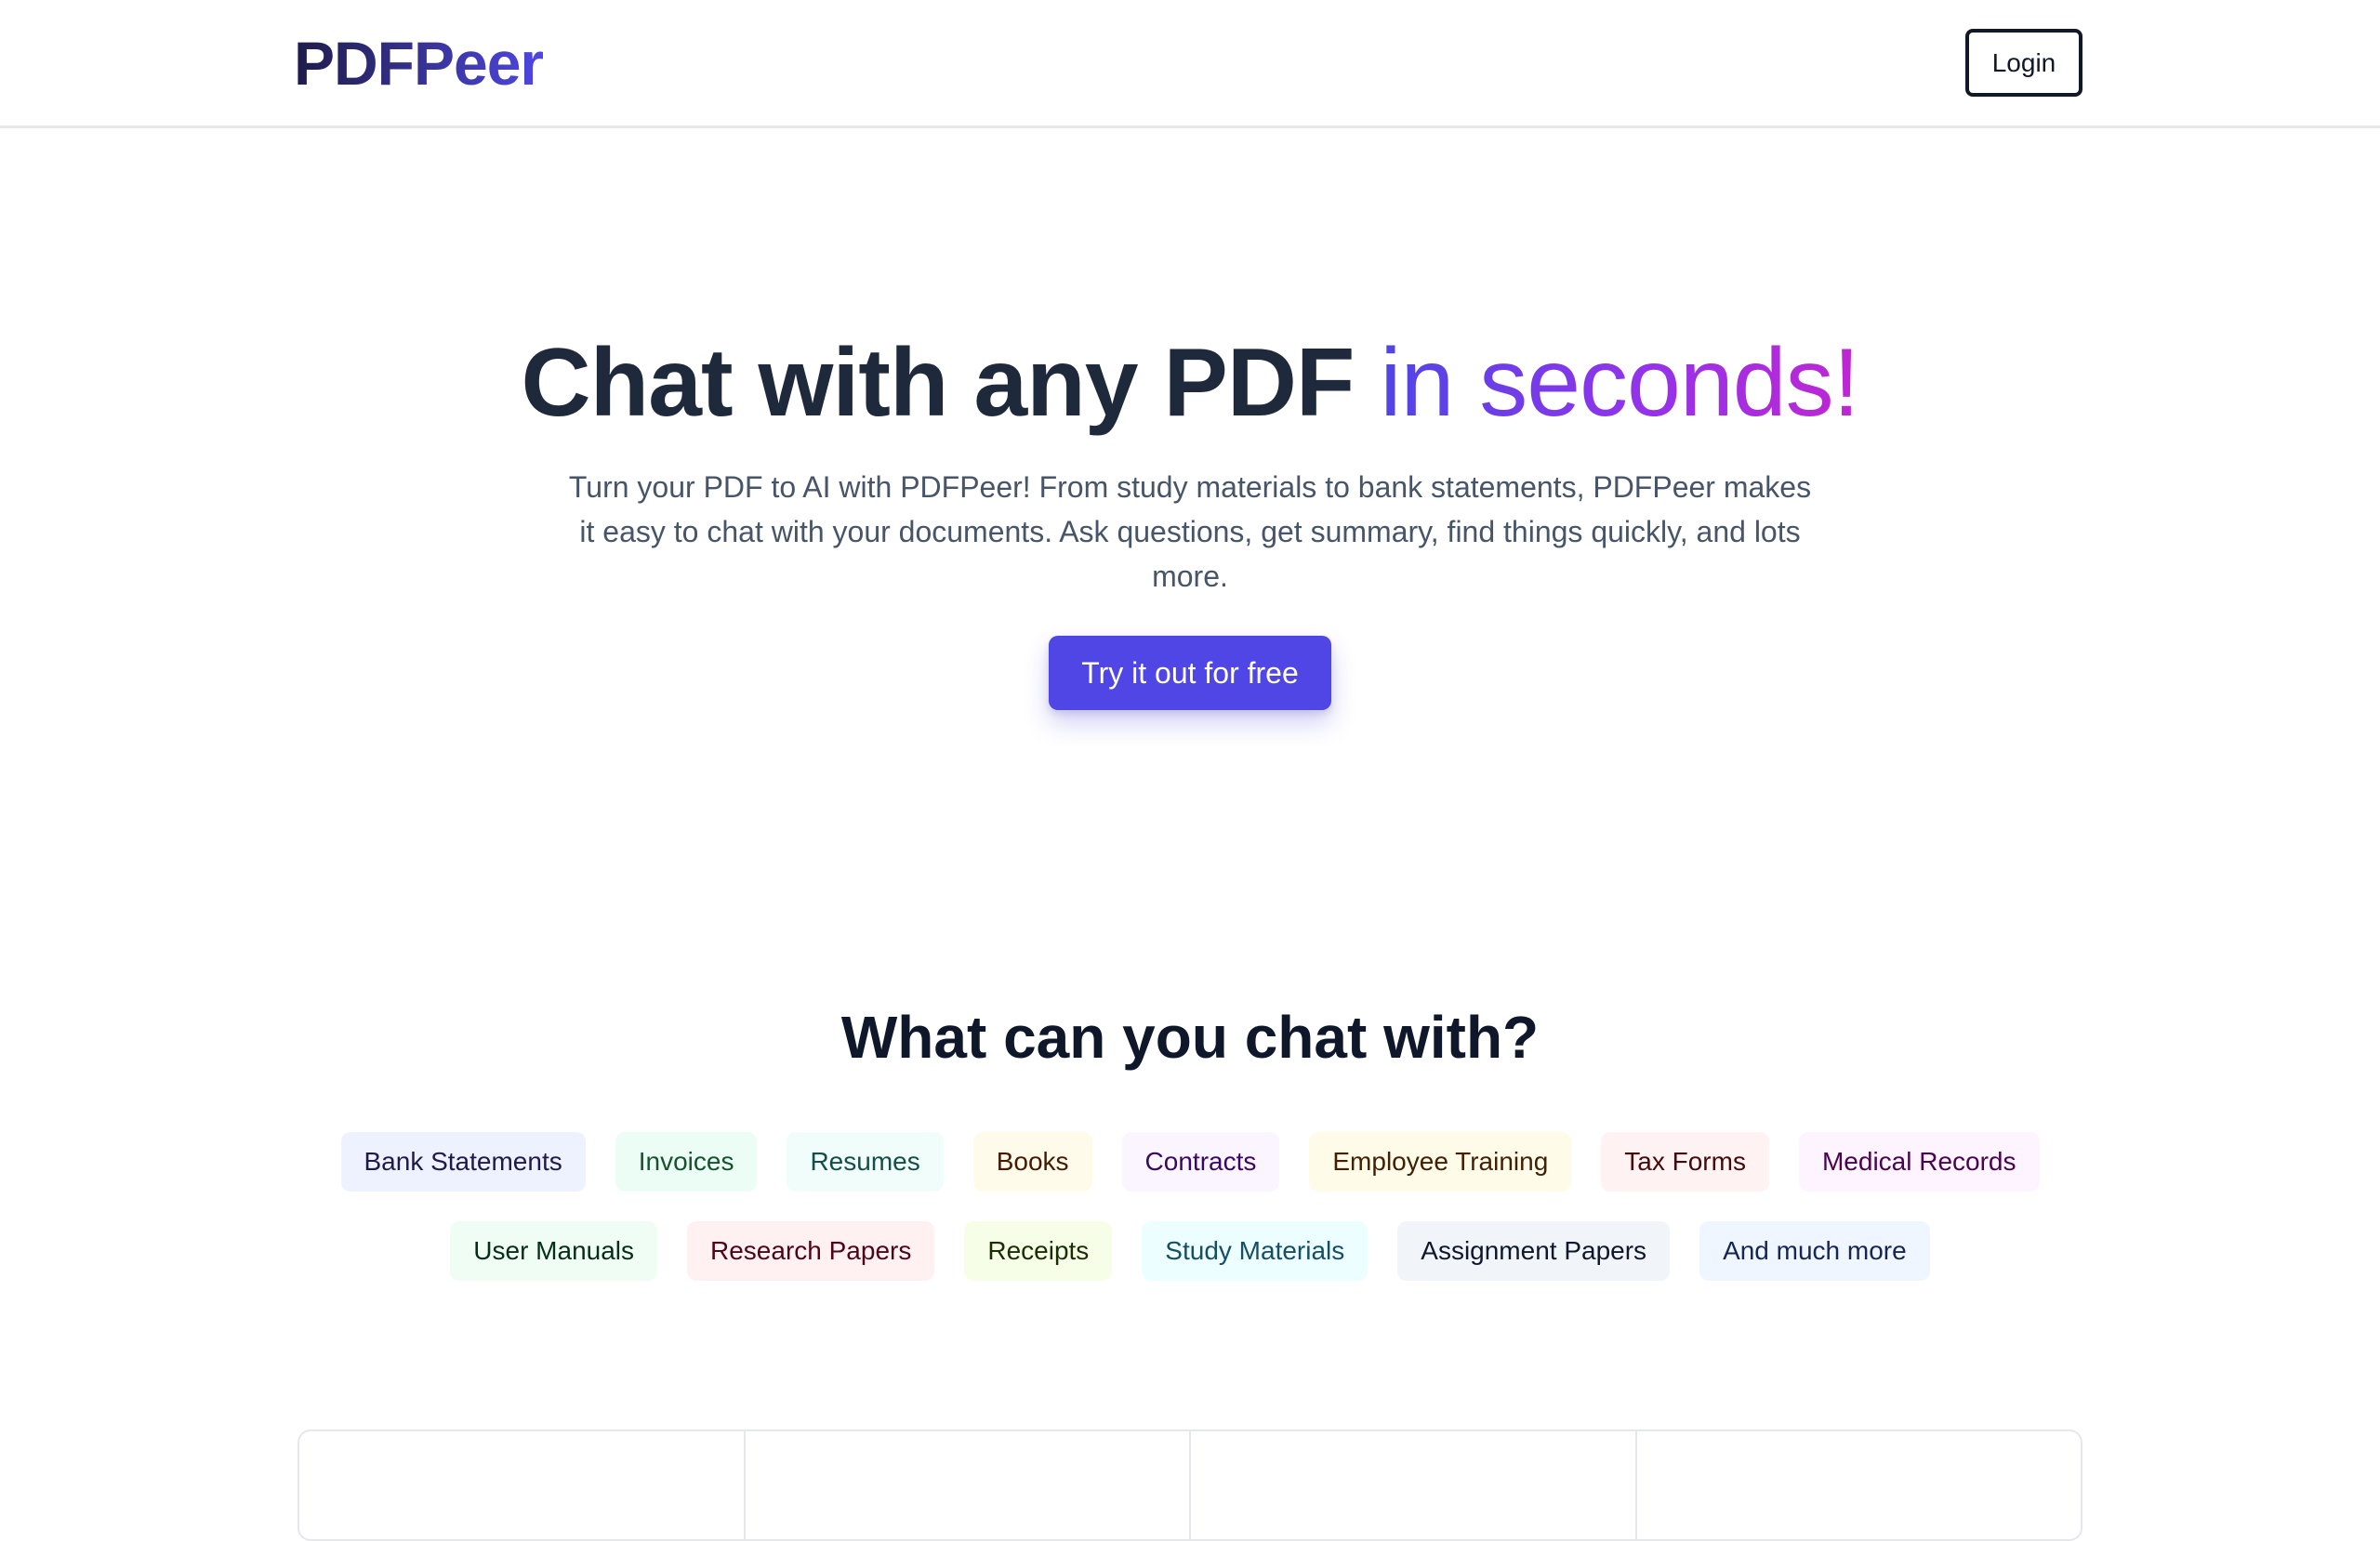 This screenshot has width=2380, height=1541. I want to click on tag-study-materials: Study Materials, so click(1255, 1251).